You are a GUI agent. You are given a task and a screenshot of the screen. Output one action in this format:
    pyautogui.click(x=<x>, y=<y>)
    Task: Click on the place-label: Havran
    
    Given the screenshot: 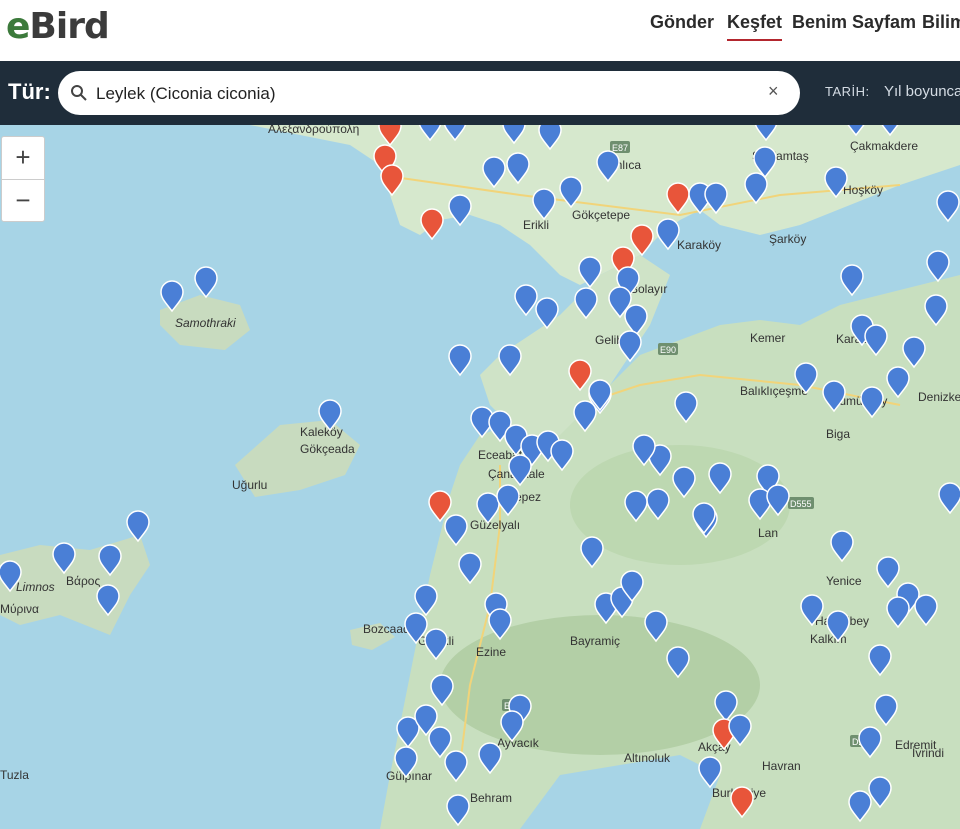 What is the action you would take?
    pyautogui.click(x=781, y=766)
    